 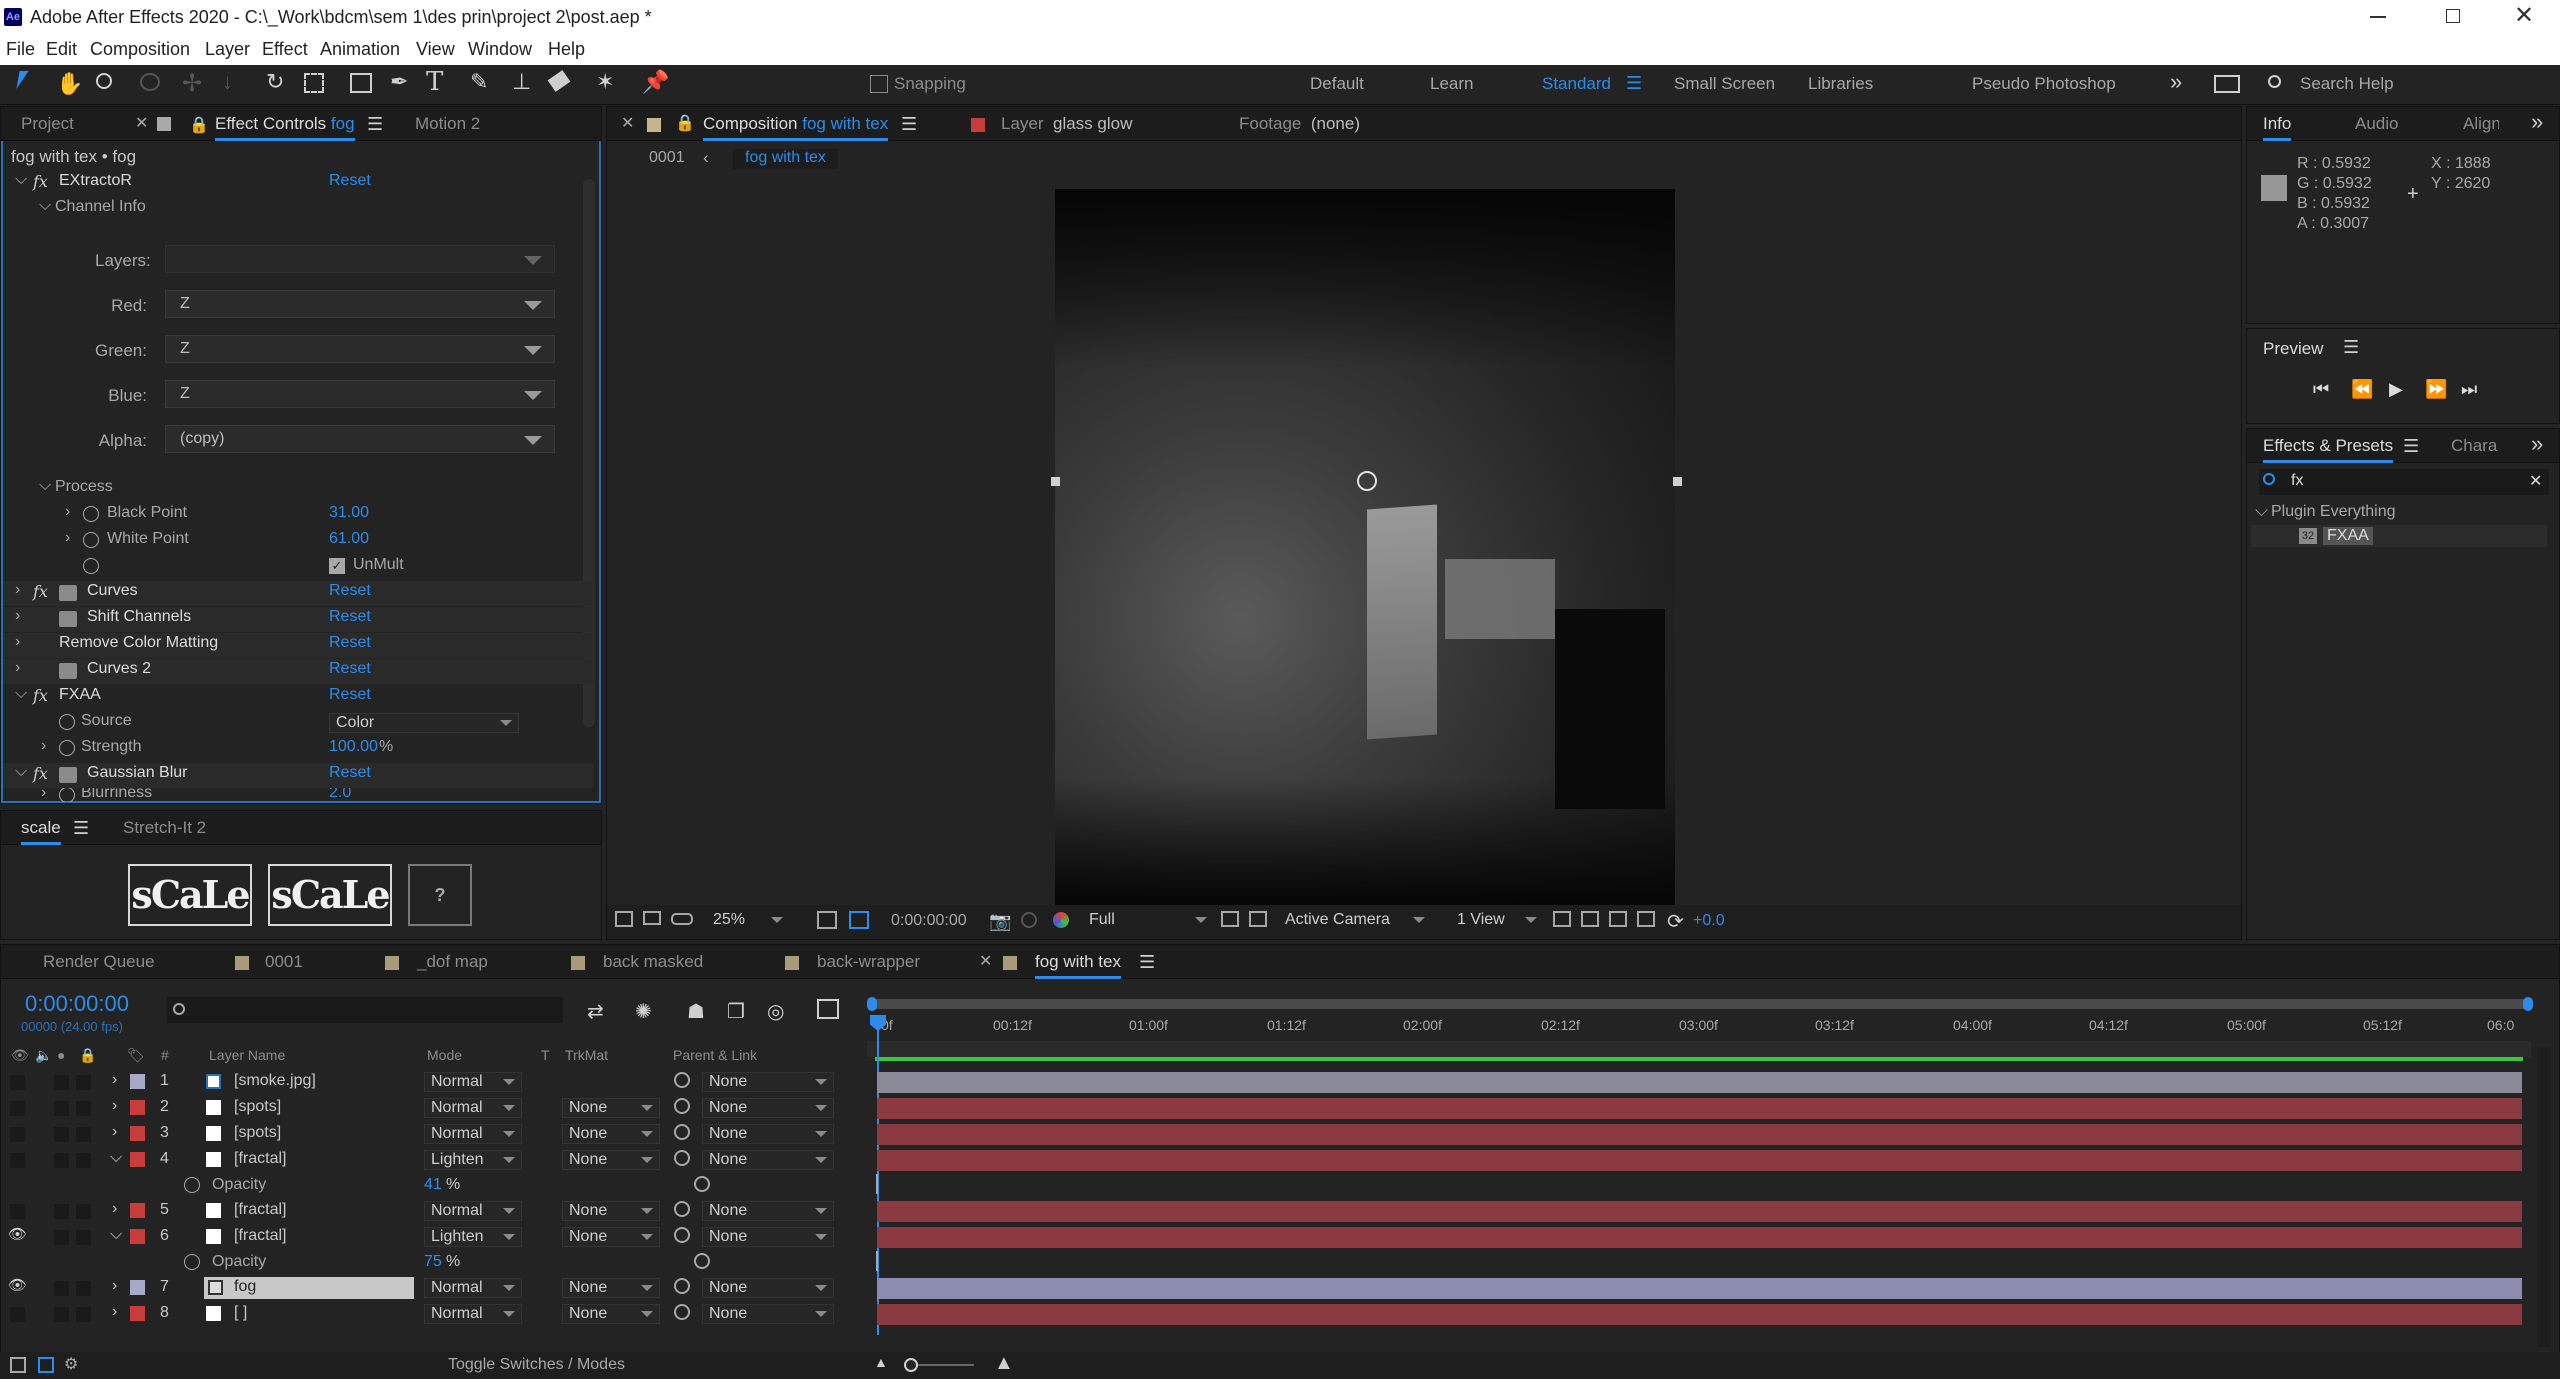 I want to click on white-point-row: › White Point 61.00, so click(x=298, y=541).